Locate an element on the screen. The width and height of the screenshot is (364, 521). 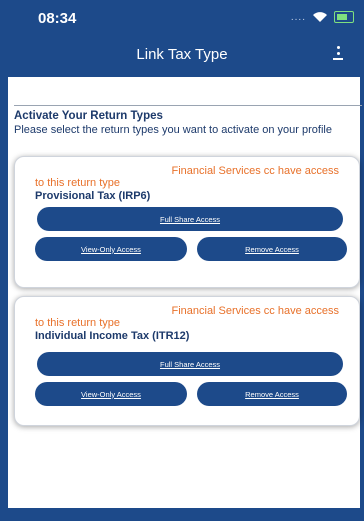
page-title: Link Tax Type is located at coordinates (182, 54).